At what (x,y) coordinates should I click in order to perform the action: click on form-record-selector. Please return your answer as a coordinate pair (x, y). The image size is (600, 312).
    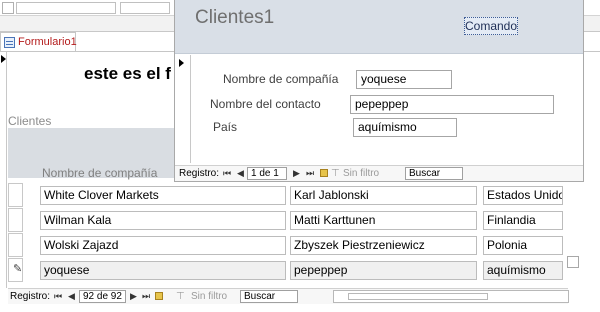
    Looking at the image, I should click on (3, 170).